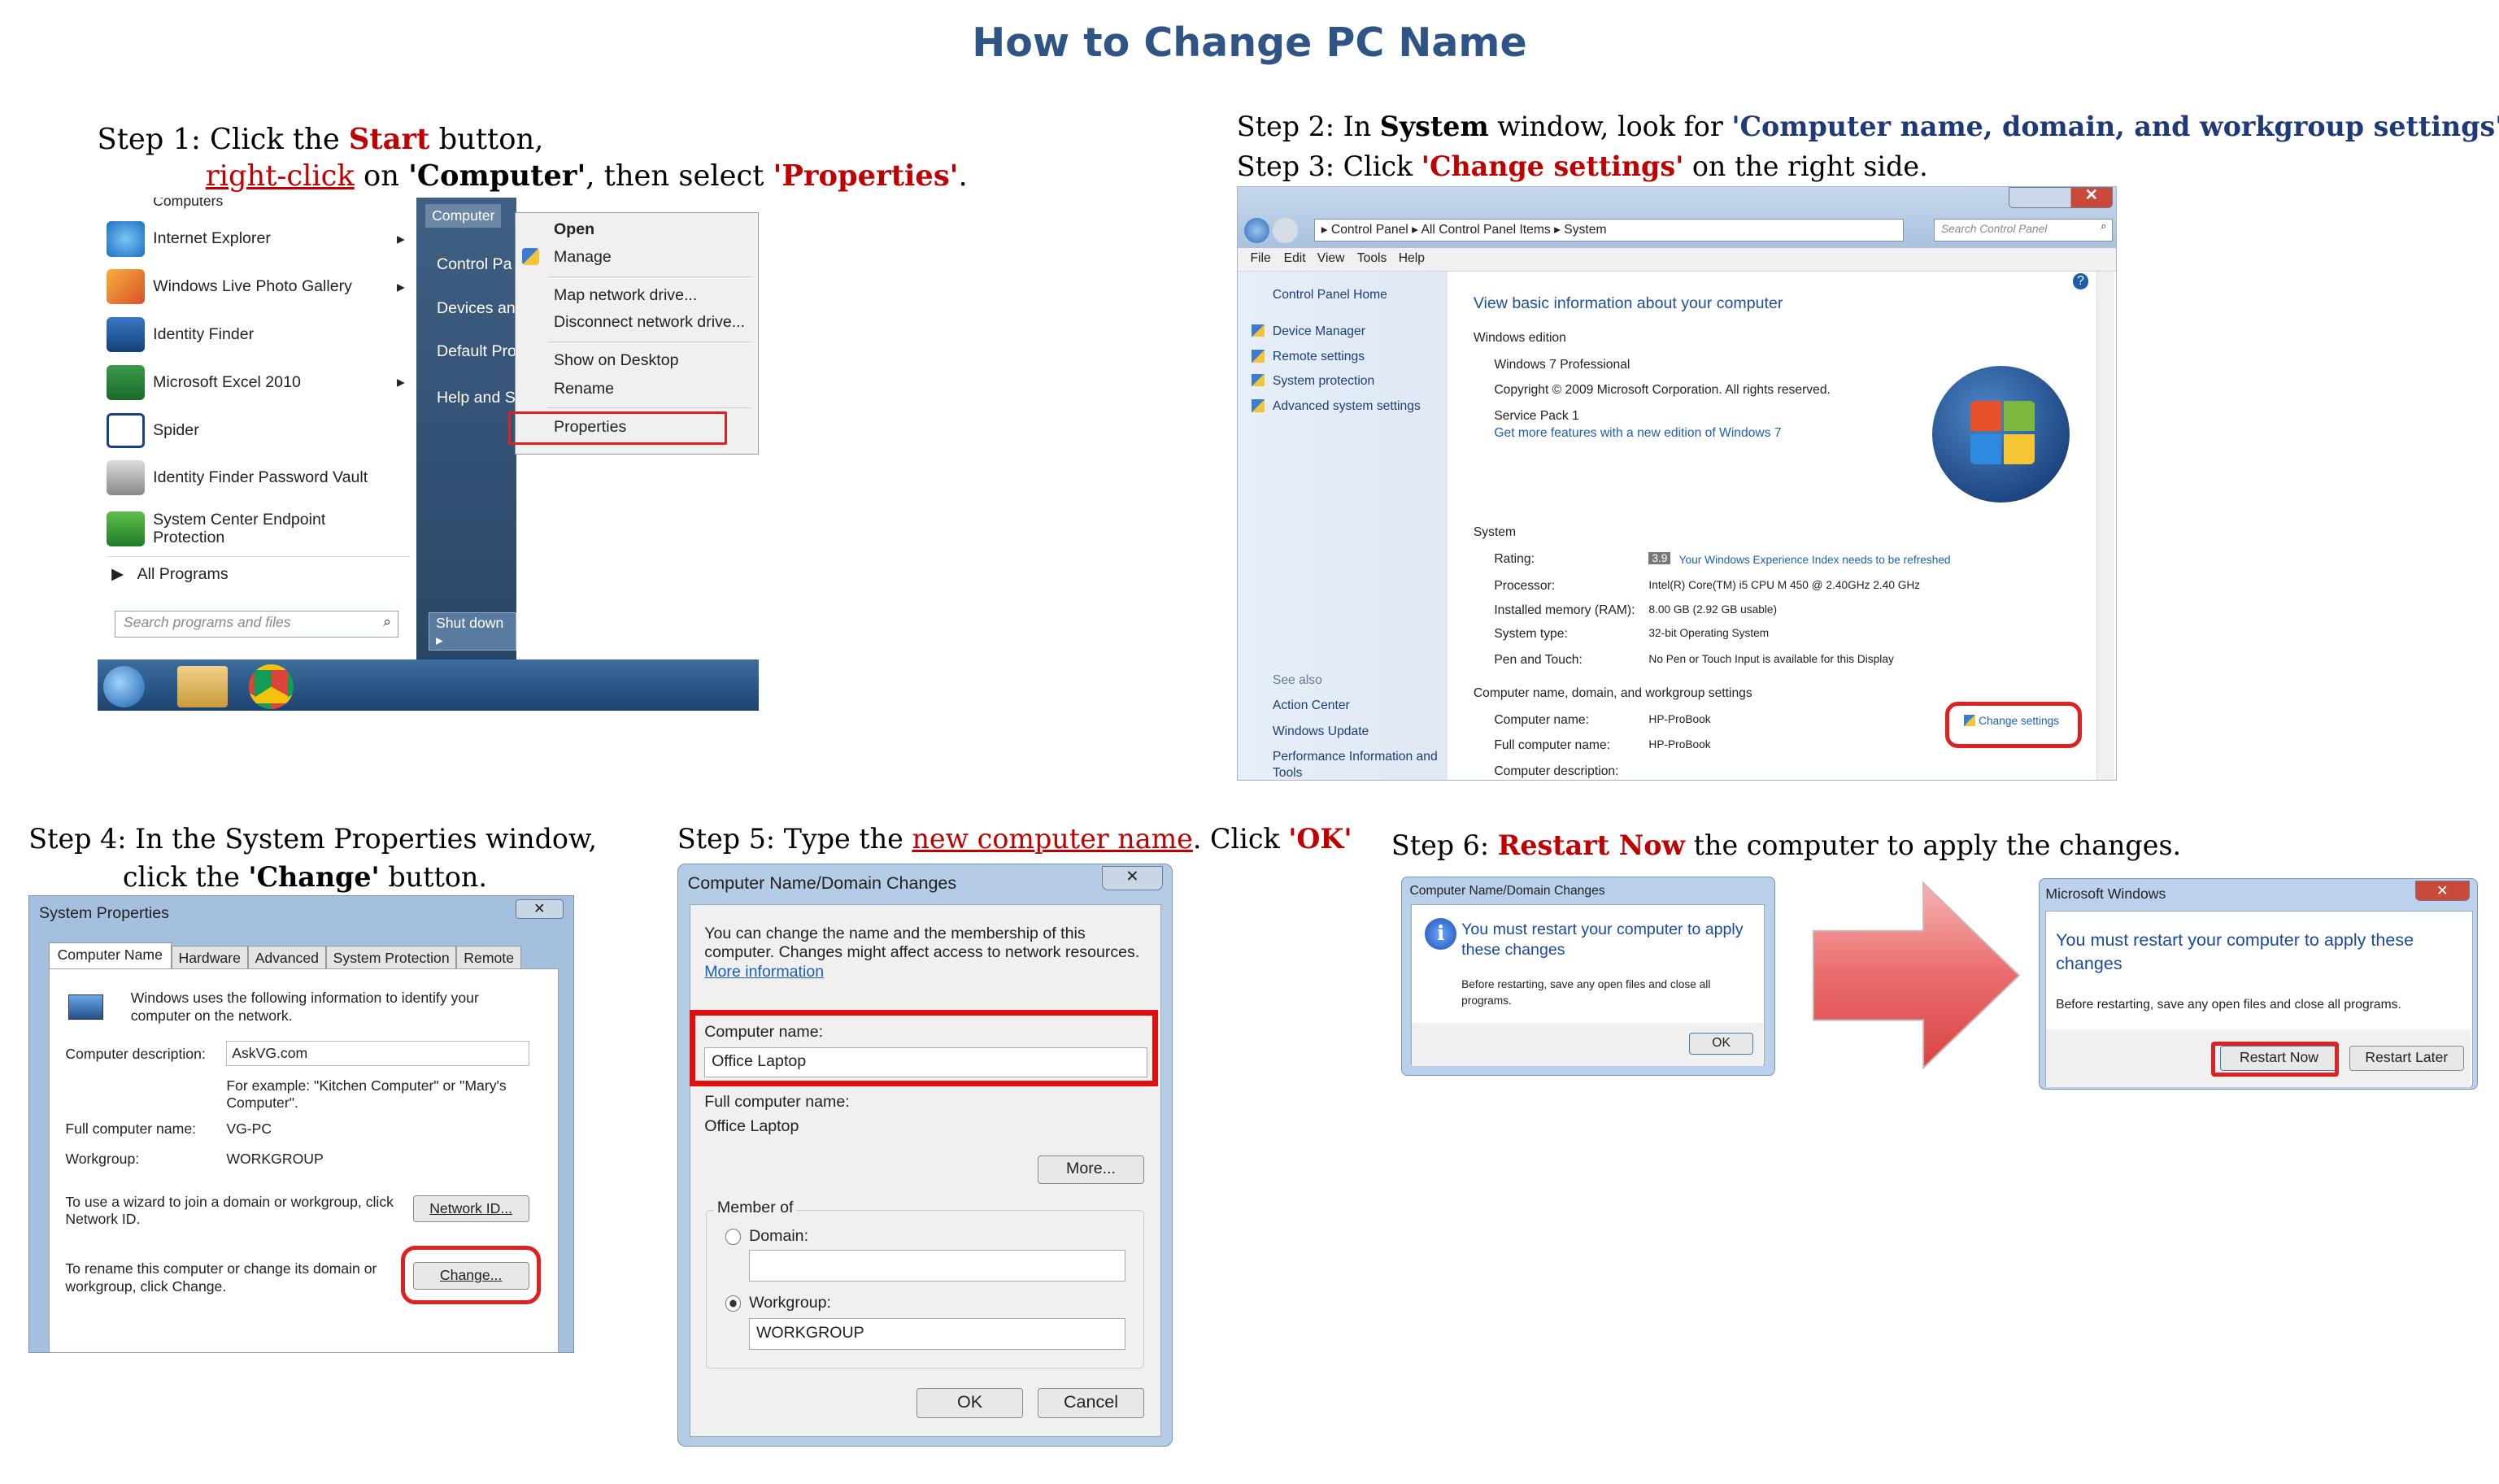 The height and width of the screenshot is (1484, 2499). What do you see at coordinates (400, 238) in the screenshot?
I see `arrow-right-icon: ▸` at bounding box center [400, 238].